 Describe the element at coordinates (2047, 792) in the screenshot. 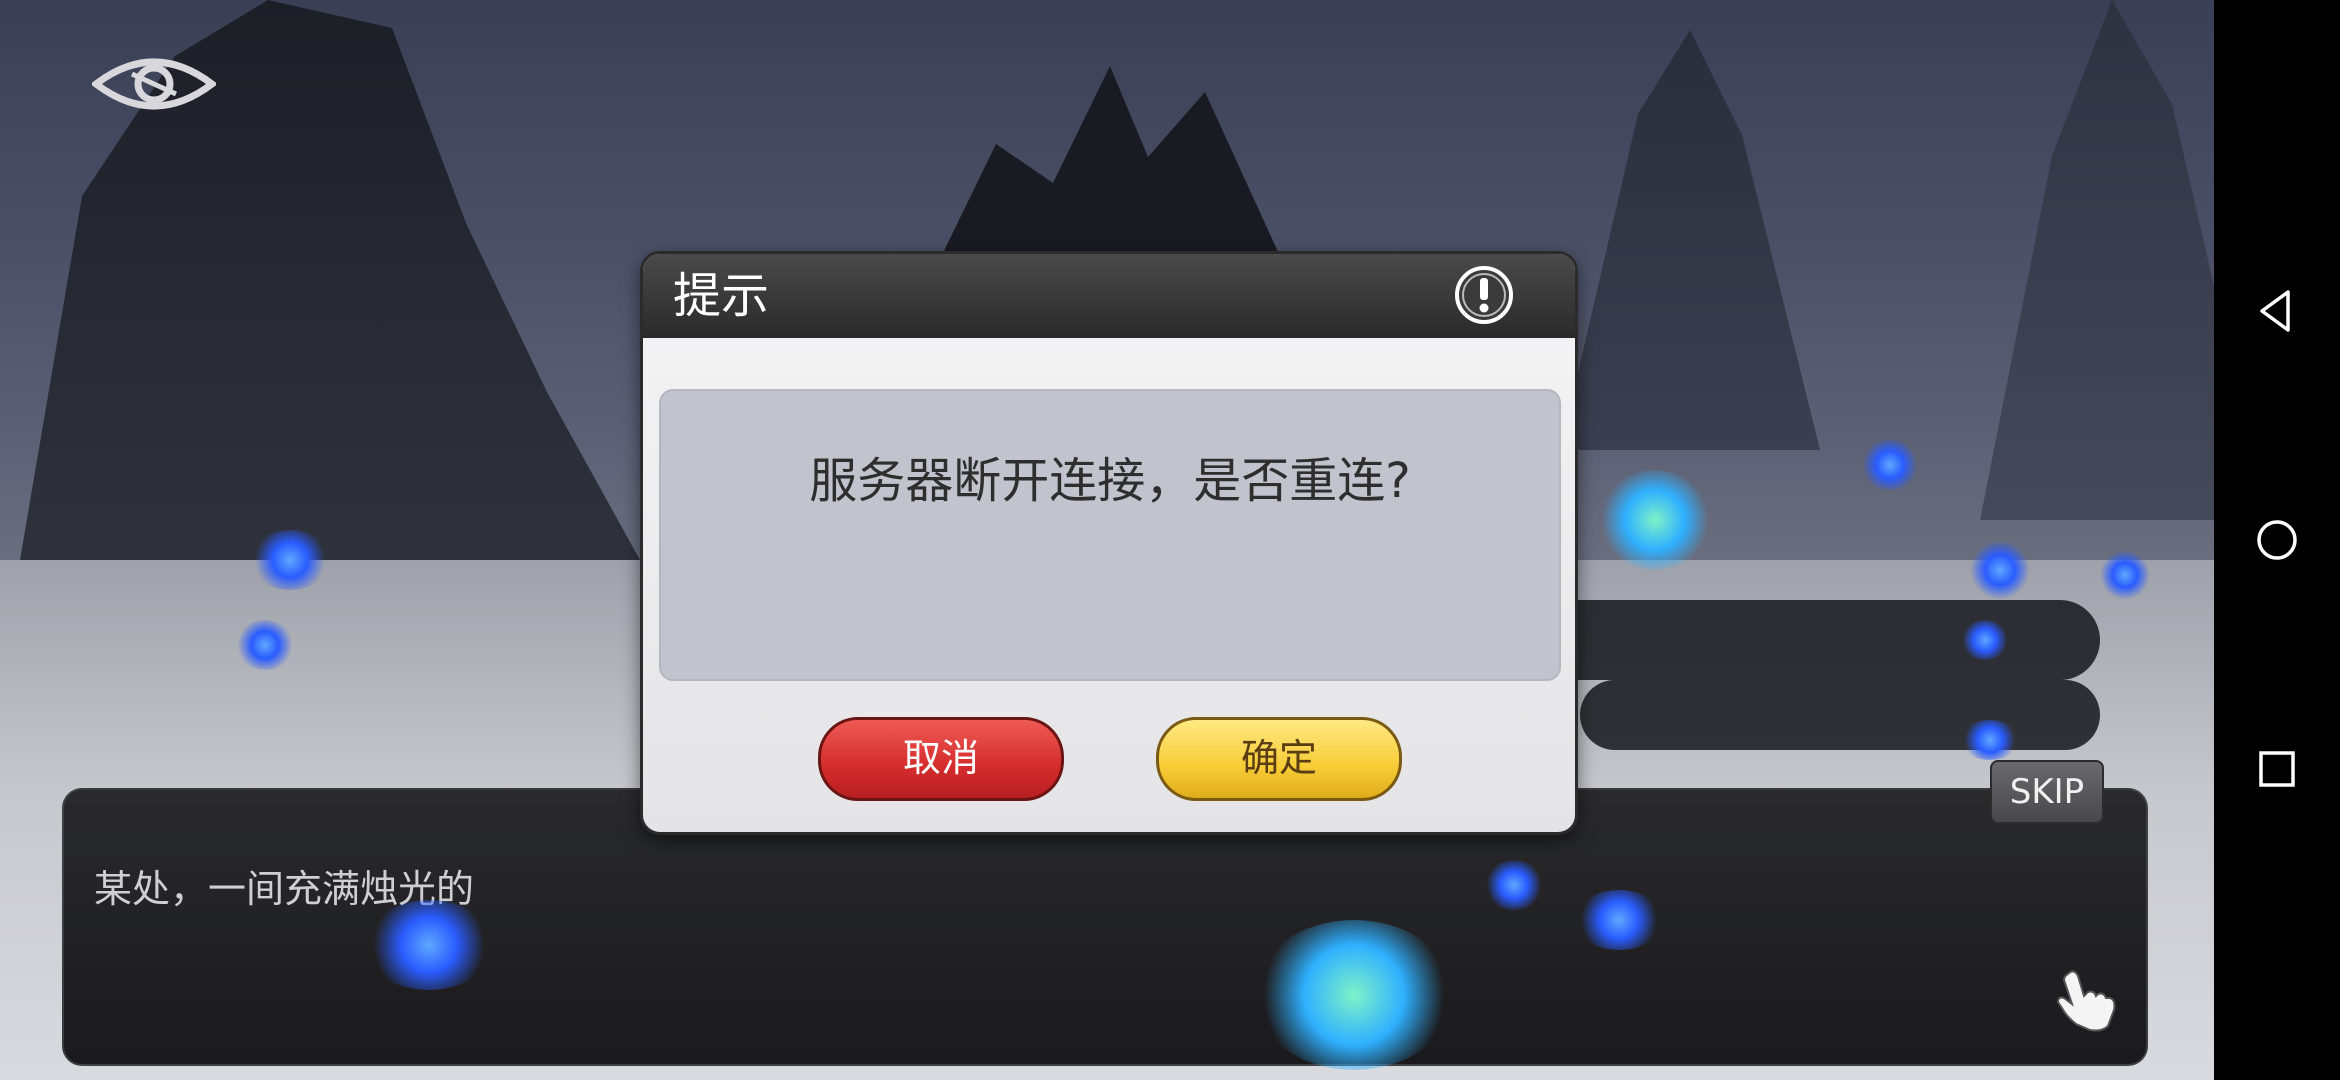

I see `skip-button: SKIP` at that location.